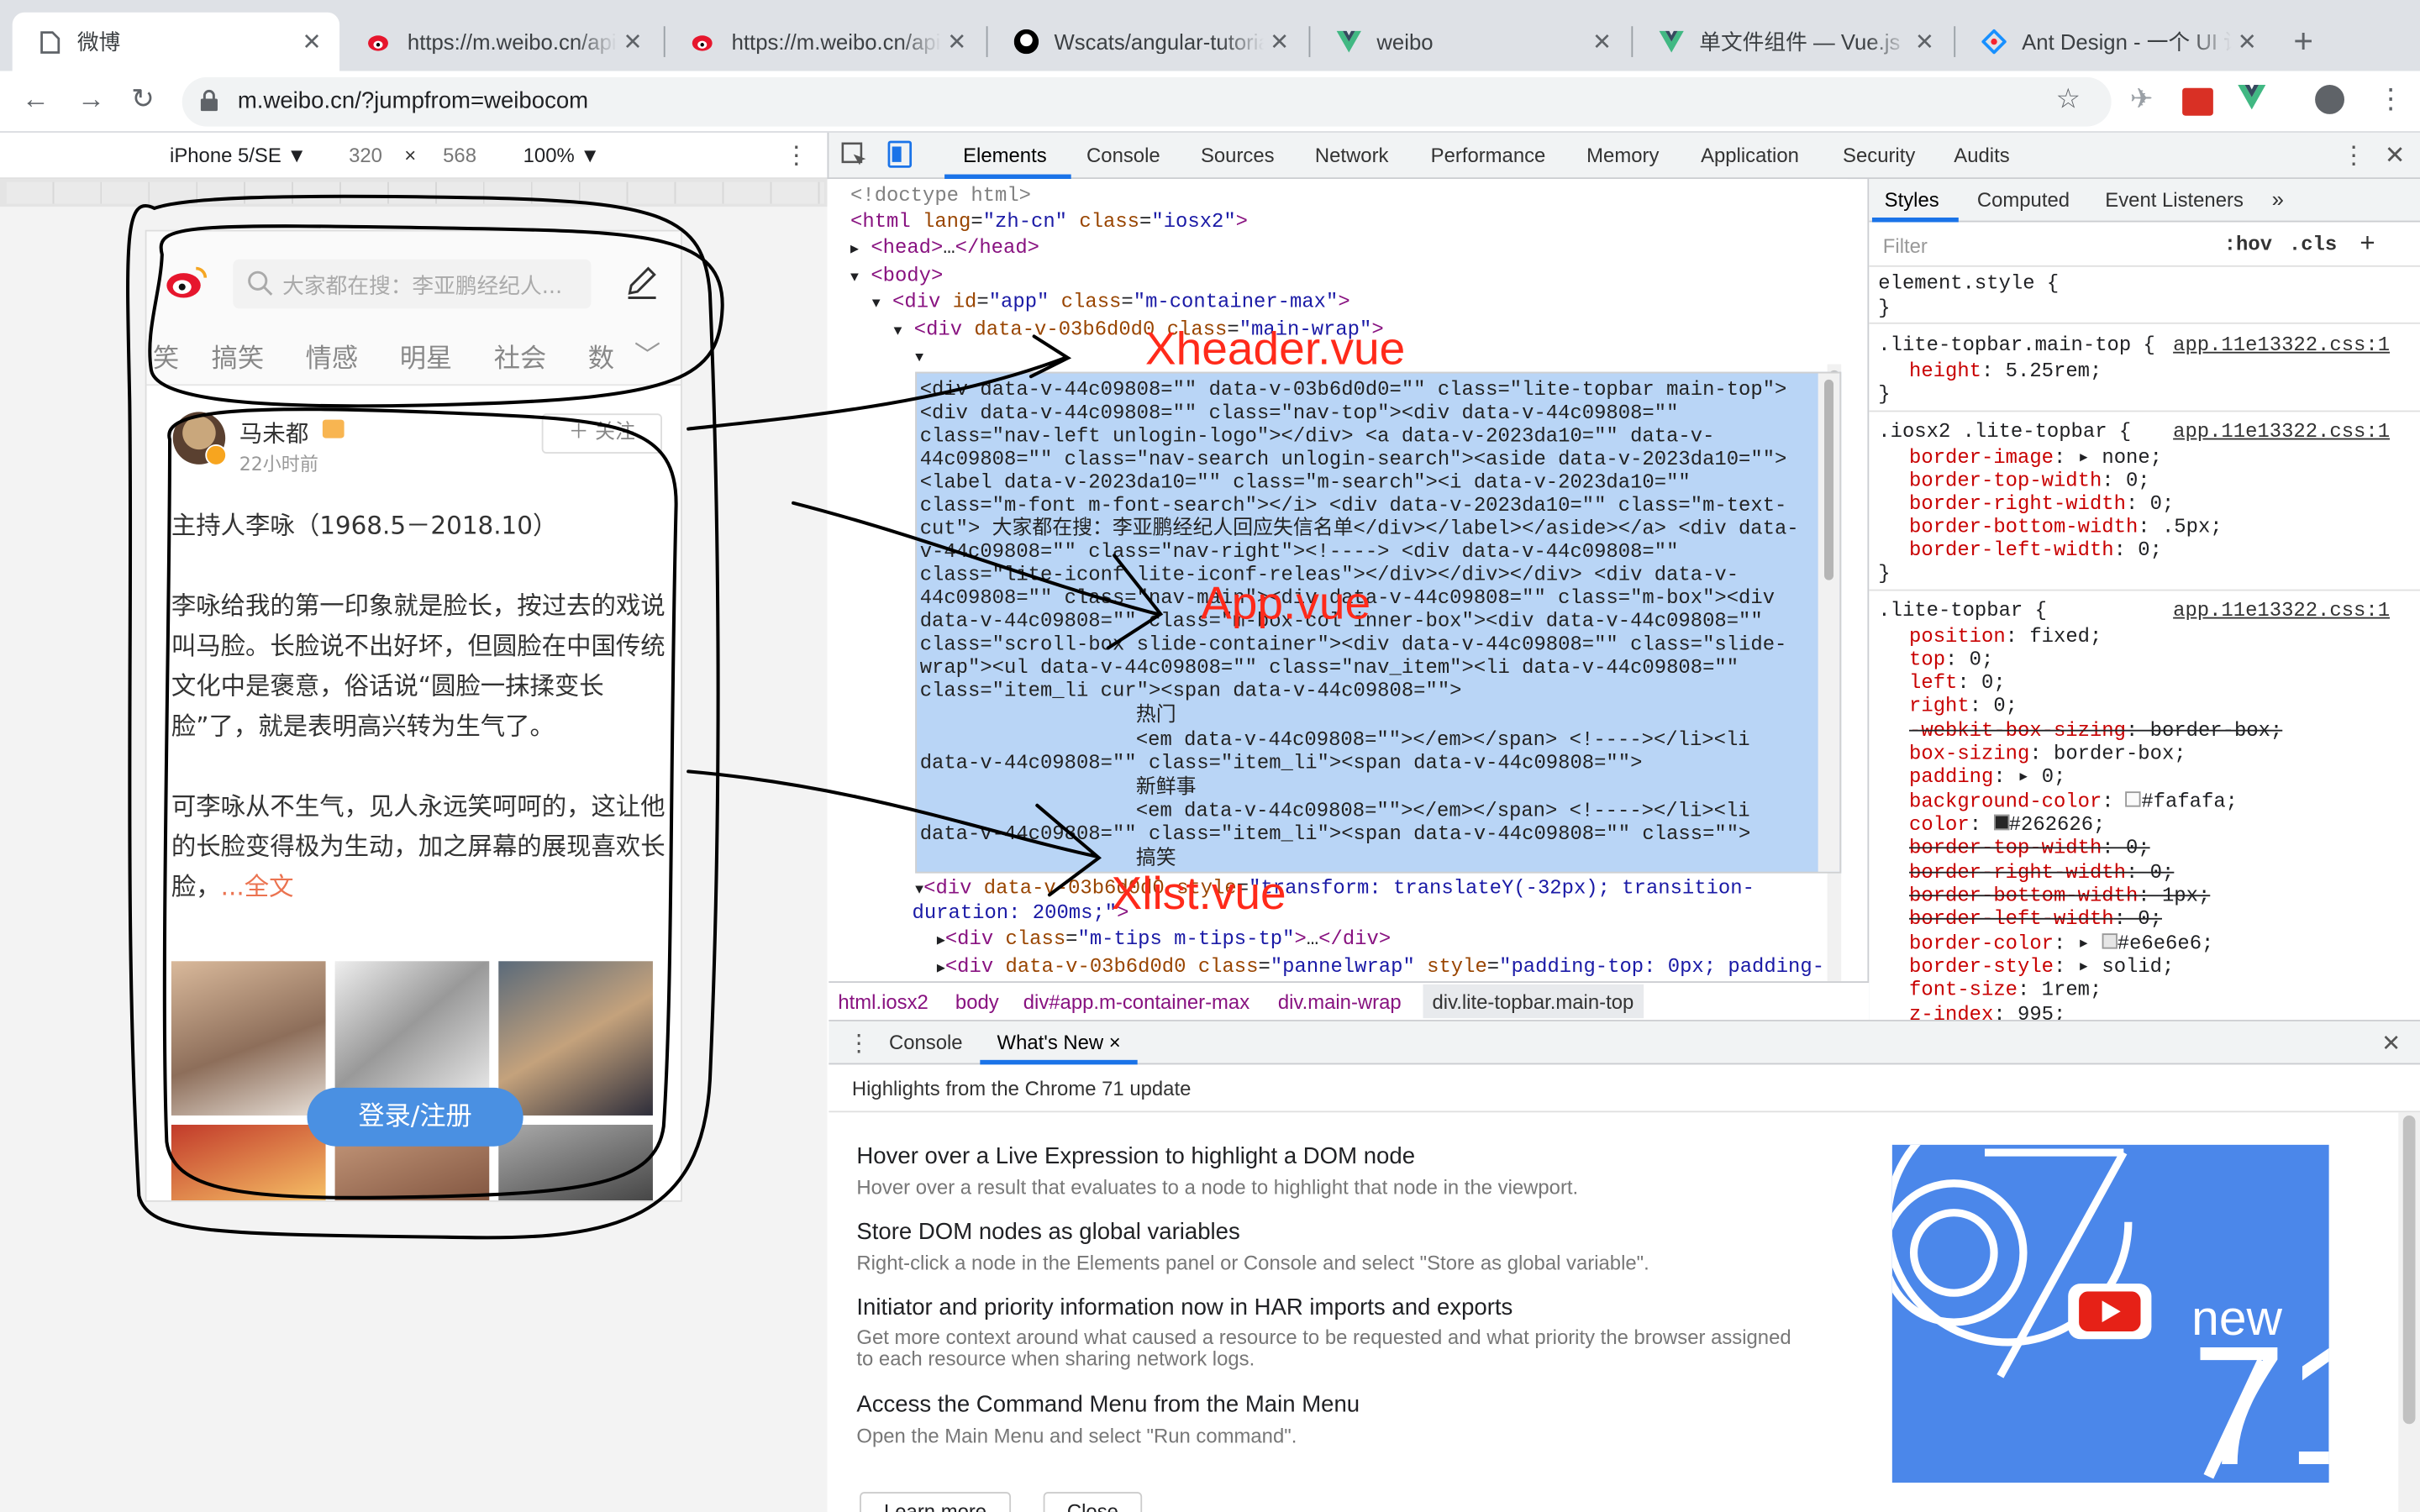 Image resolution: width=2420 pixels, height=1512 pixels. I want to click on device-select: iPhone 5/SE ▼, so click(239, 155).